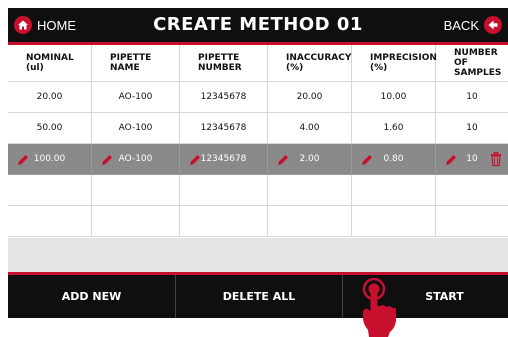 The height and width of the screenshot is (337, 508). I want to click on page-title: CREATE METHOD 01, so click(258, 24).